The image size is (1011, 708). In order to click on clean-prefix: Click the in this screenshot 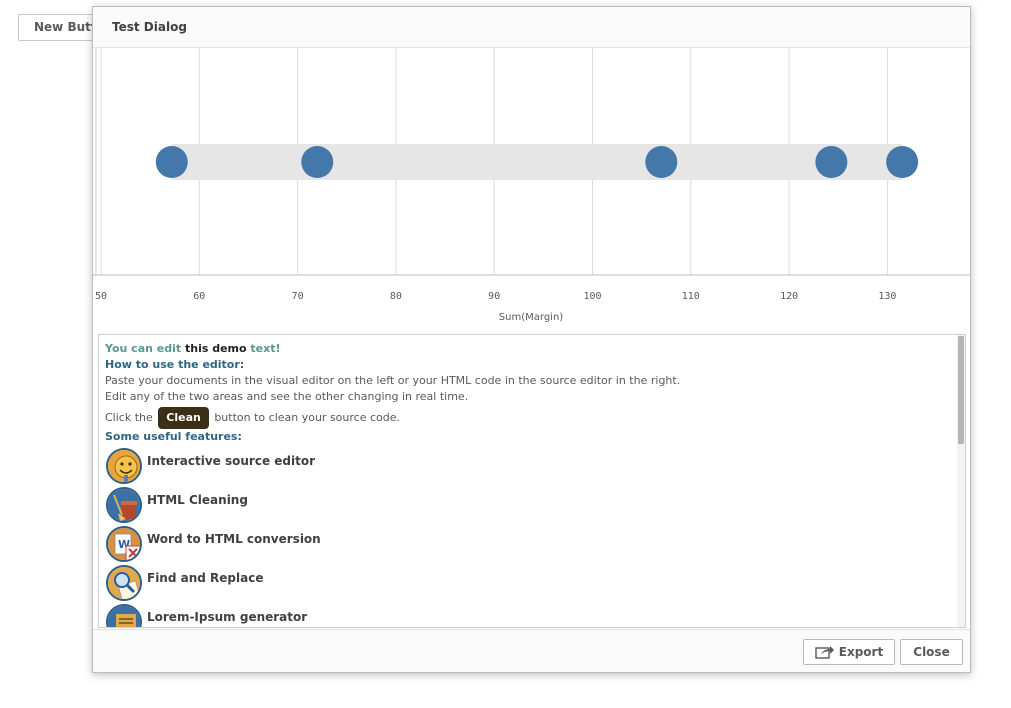, I will do `click(131, 417)`.